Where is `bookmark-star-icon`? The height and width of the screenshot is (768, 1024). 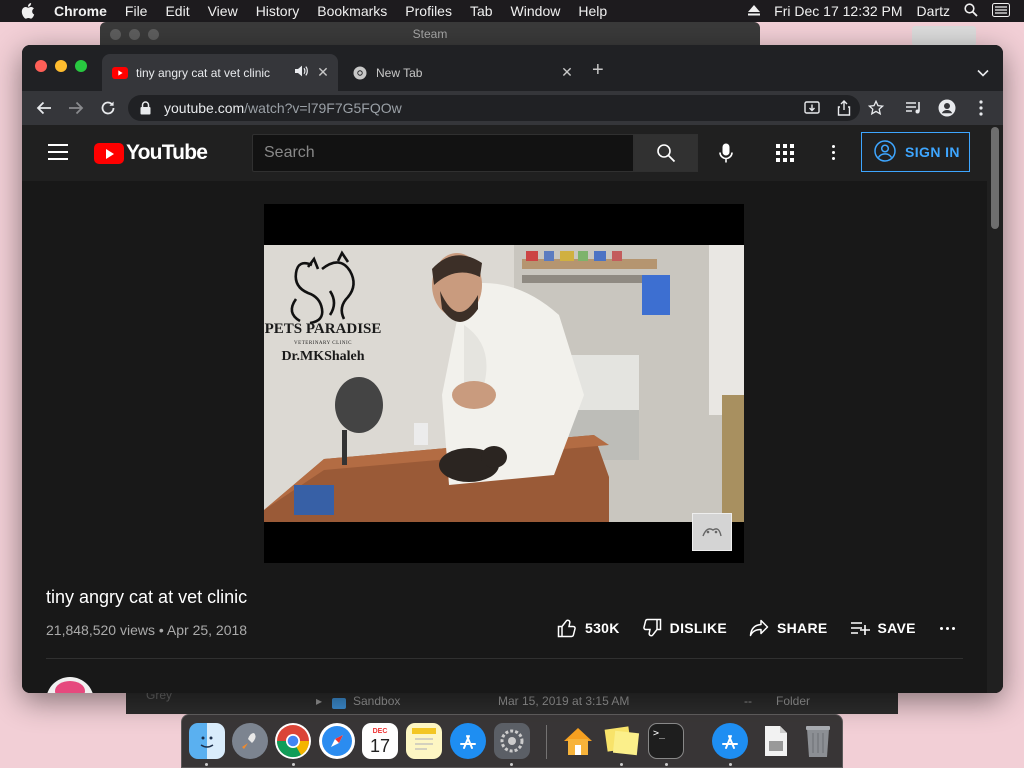 bookmark-star-icon is located at coordinates (876, 108).